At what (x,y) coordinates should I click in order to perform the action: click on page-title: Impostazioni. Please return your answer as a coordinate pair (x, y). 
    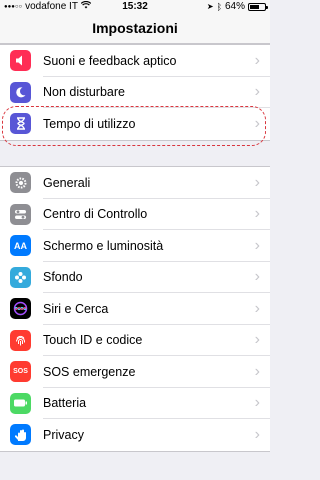
    Looking at the image, I should click on (135, 28).